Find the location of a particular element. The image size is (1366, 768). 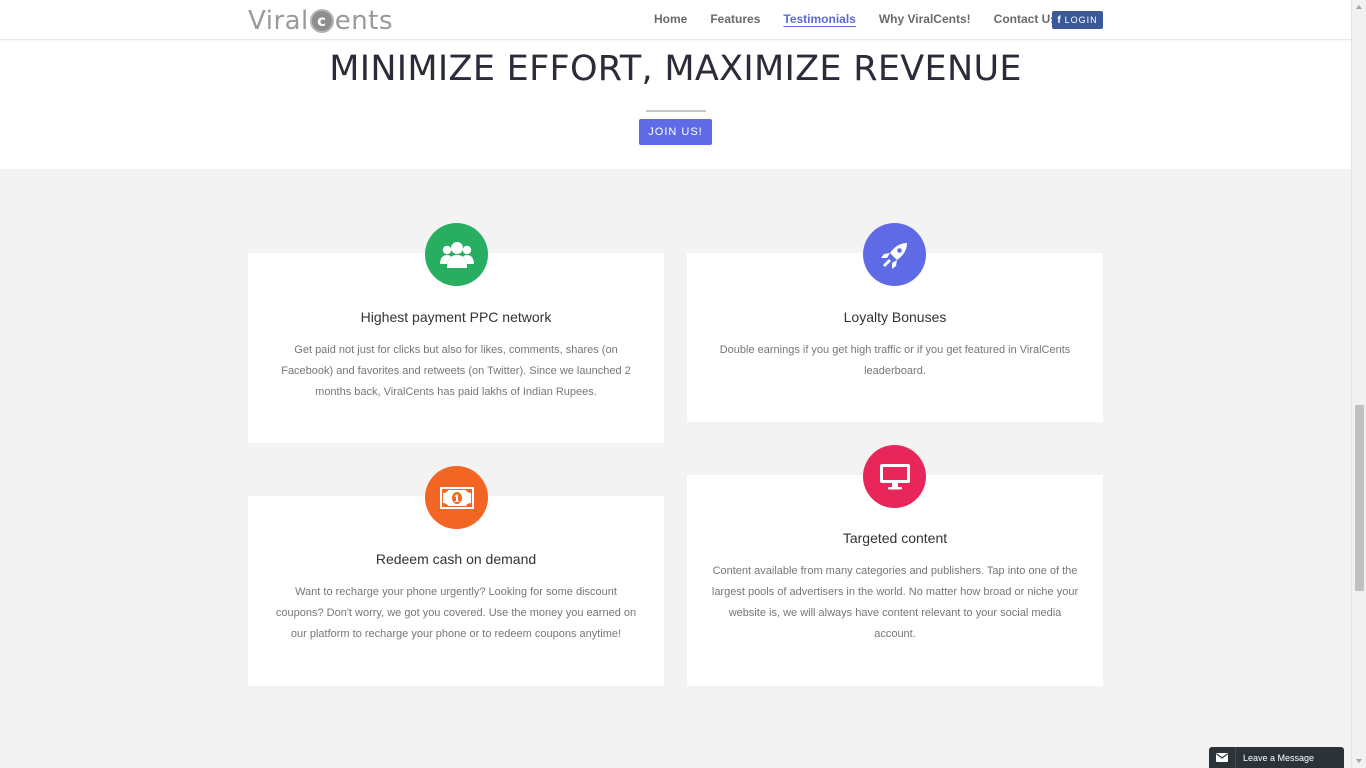

brand-coin-mark: c is located at coordinates (321, 21).